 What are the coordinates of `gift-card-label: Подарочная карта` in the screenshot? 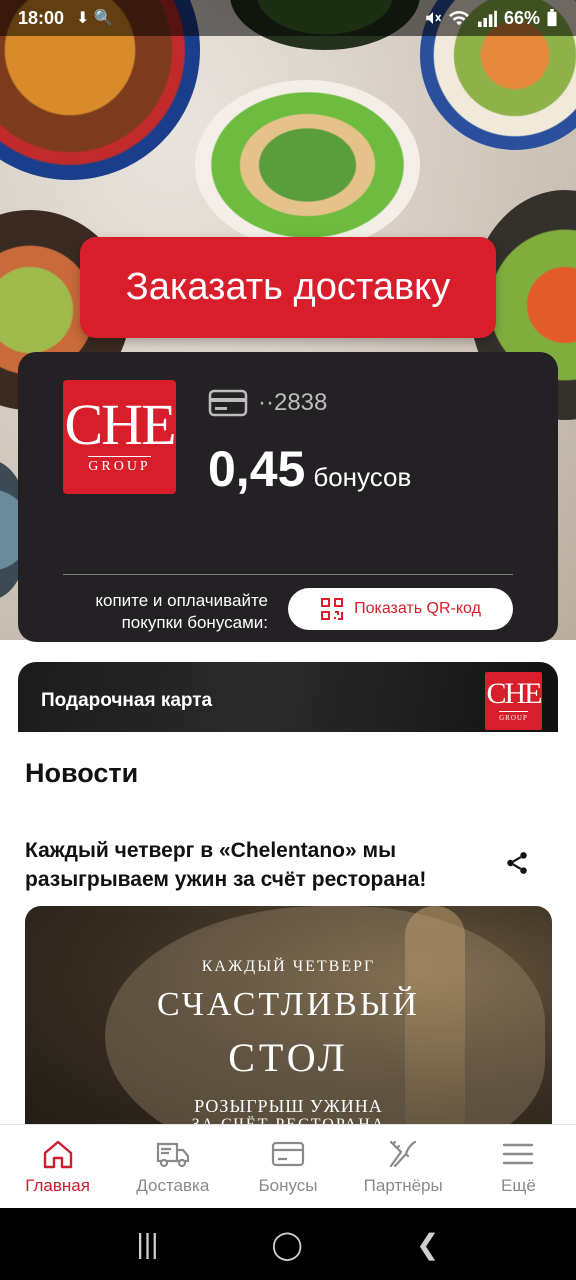 It's located at (127, 700).